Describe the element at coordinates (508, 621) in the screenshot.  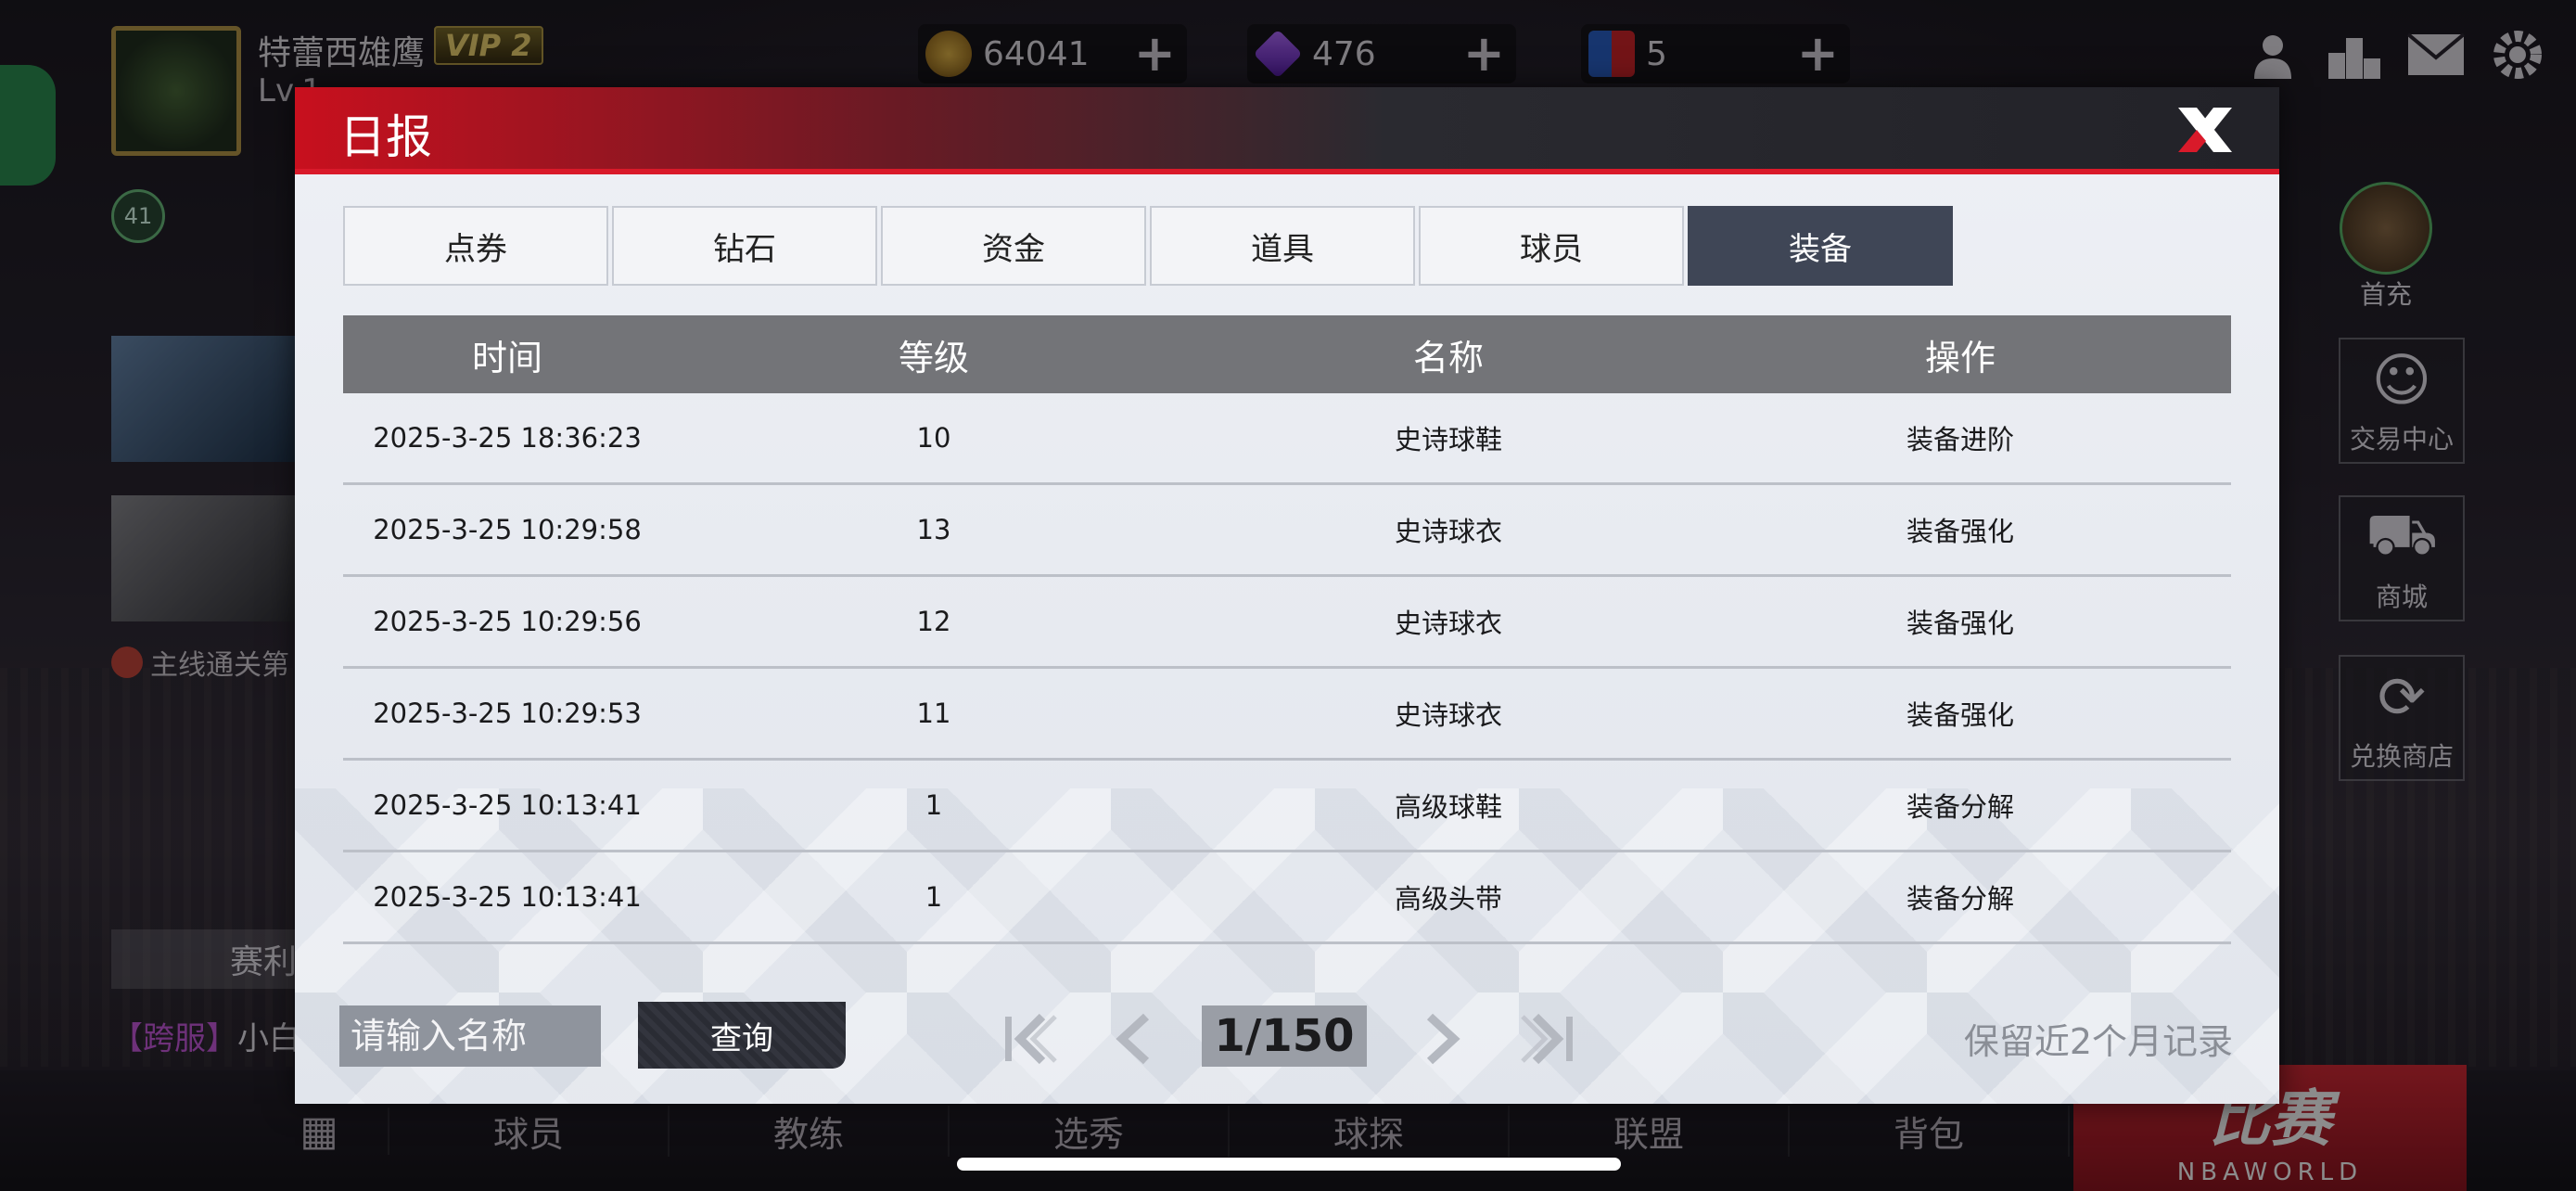
I see `cell-time: 2025-3-25 10:29:56` at that location.